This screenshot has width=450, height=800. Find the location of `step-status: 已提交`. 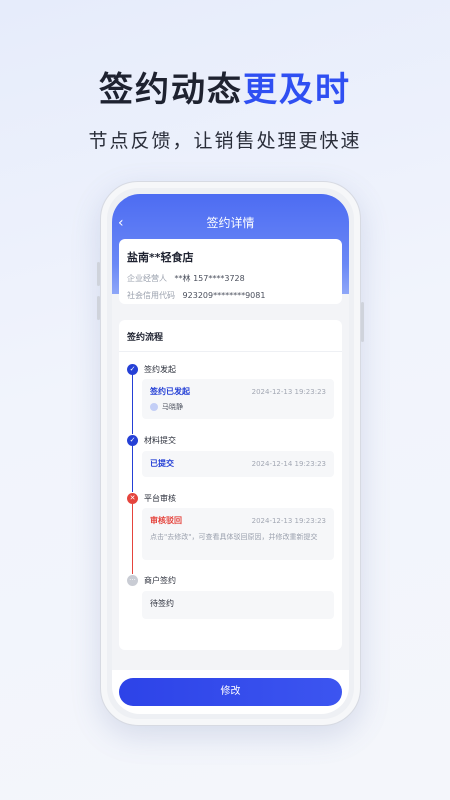

step-status: 已提交 is located at coordinates (162, 463).